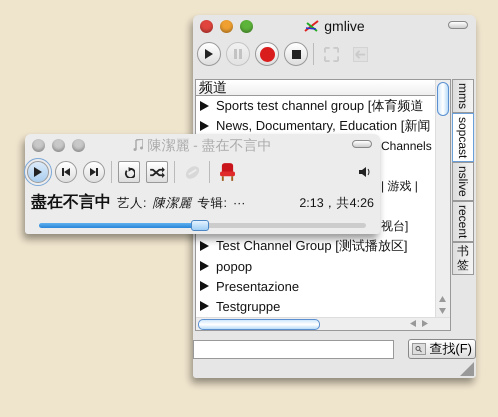 This screenshot has width=498, height=417. What do you see at coordinates (419, 349) in the screenshot?
I see `search-icon` at bounding box center [419, 349].